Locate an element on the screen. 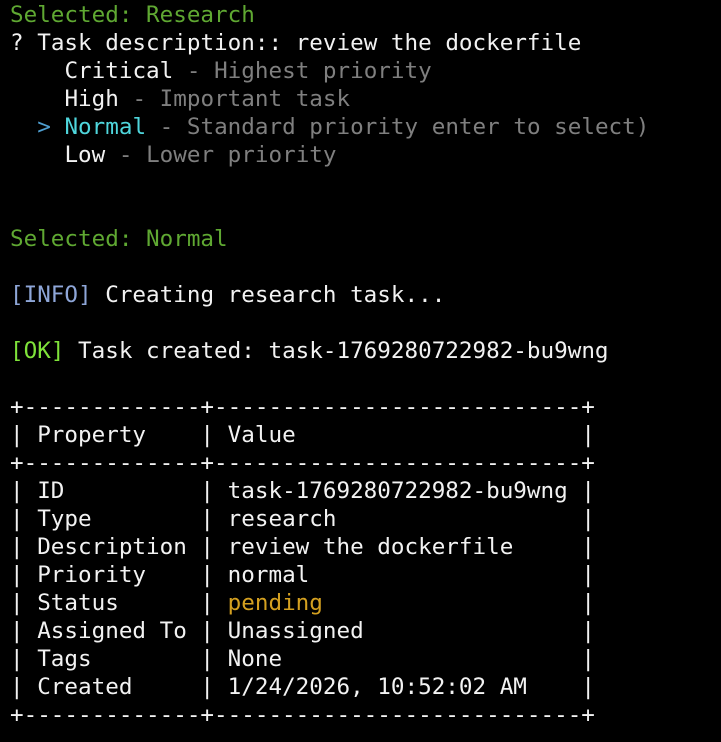  table-cell-value: None is located at coordinates (255, 659).